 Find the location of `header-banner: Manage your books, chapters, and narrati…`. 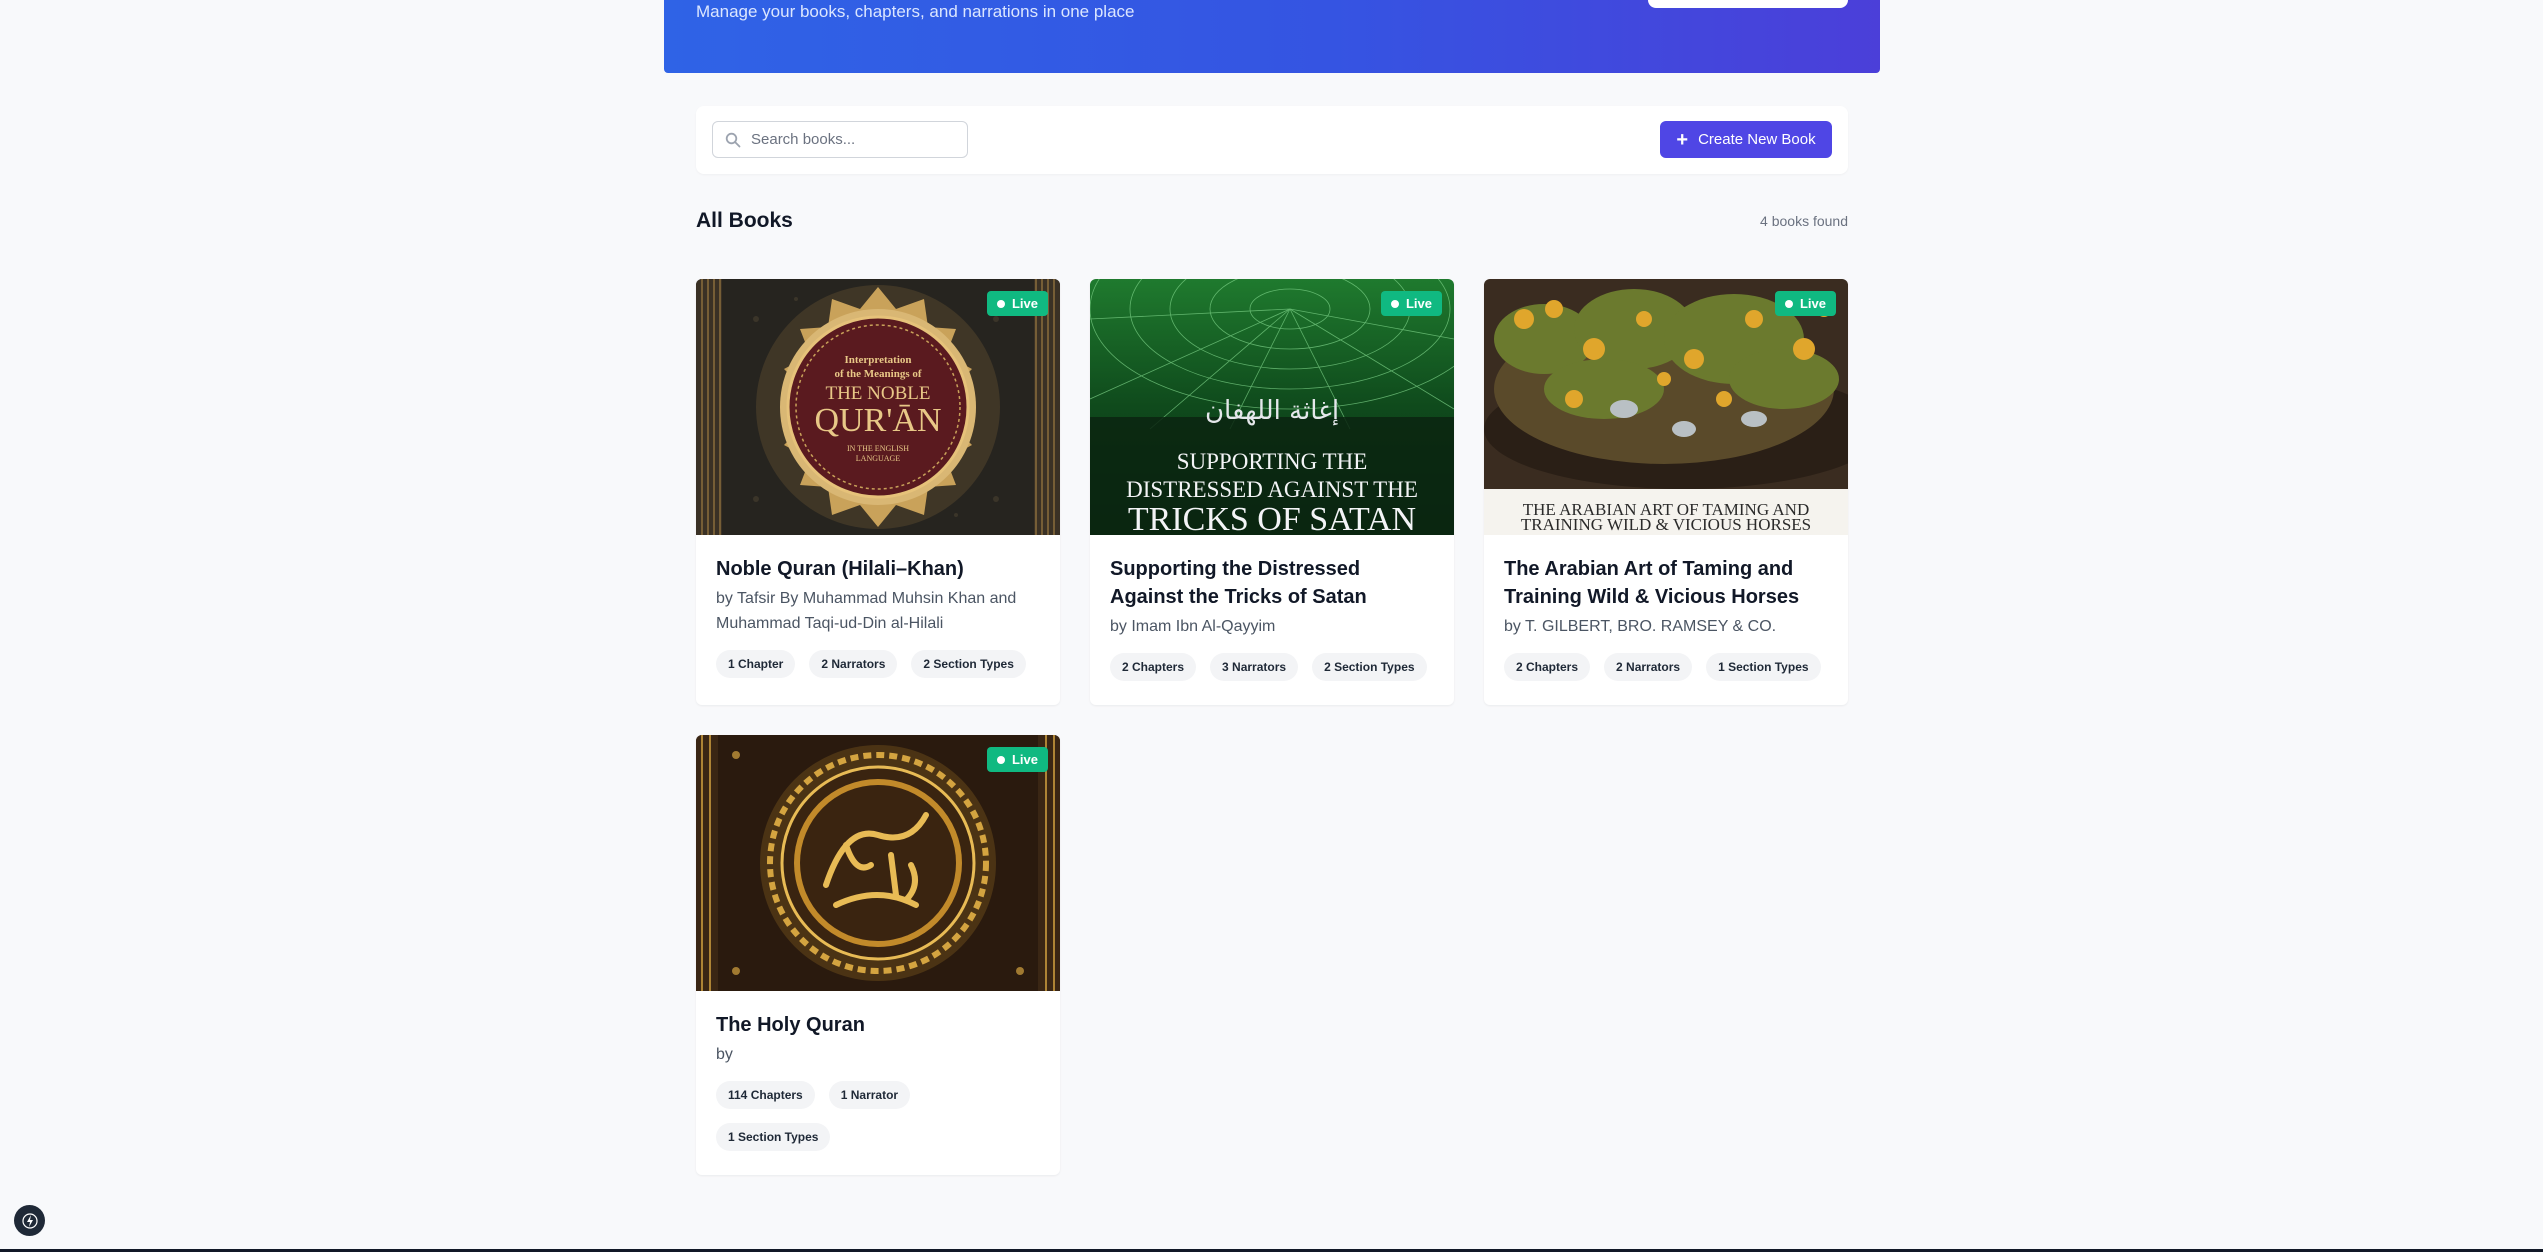

header-banner: Manage your books, chapters, and narrati… is located at coordinates (1272, 36).